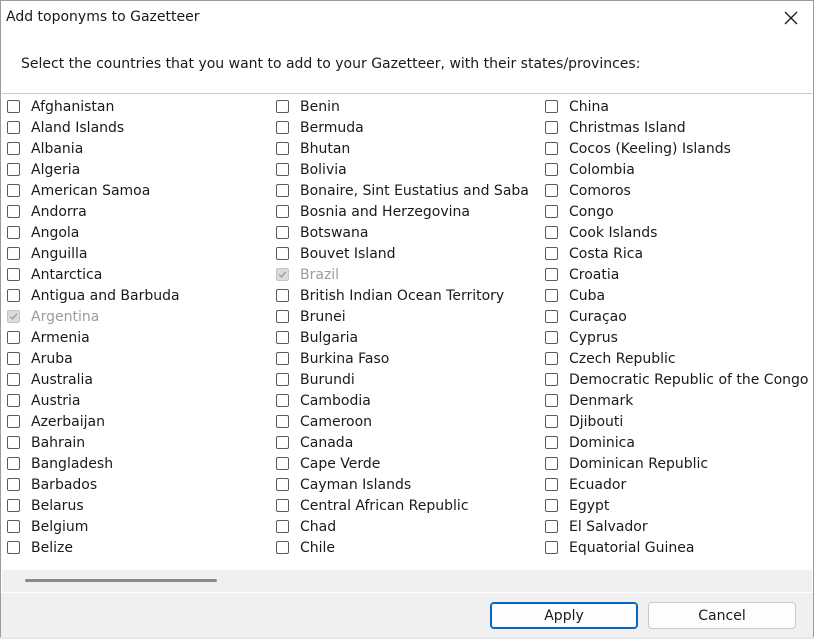 This screenshot has height=639, width=814. What do you see at coordinates (585, 190) in the screenshot?
I see `country-item: Comoros` at bounding box center [585, 190].